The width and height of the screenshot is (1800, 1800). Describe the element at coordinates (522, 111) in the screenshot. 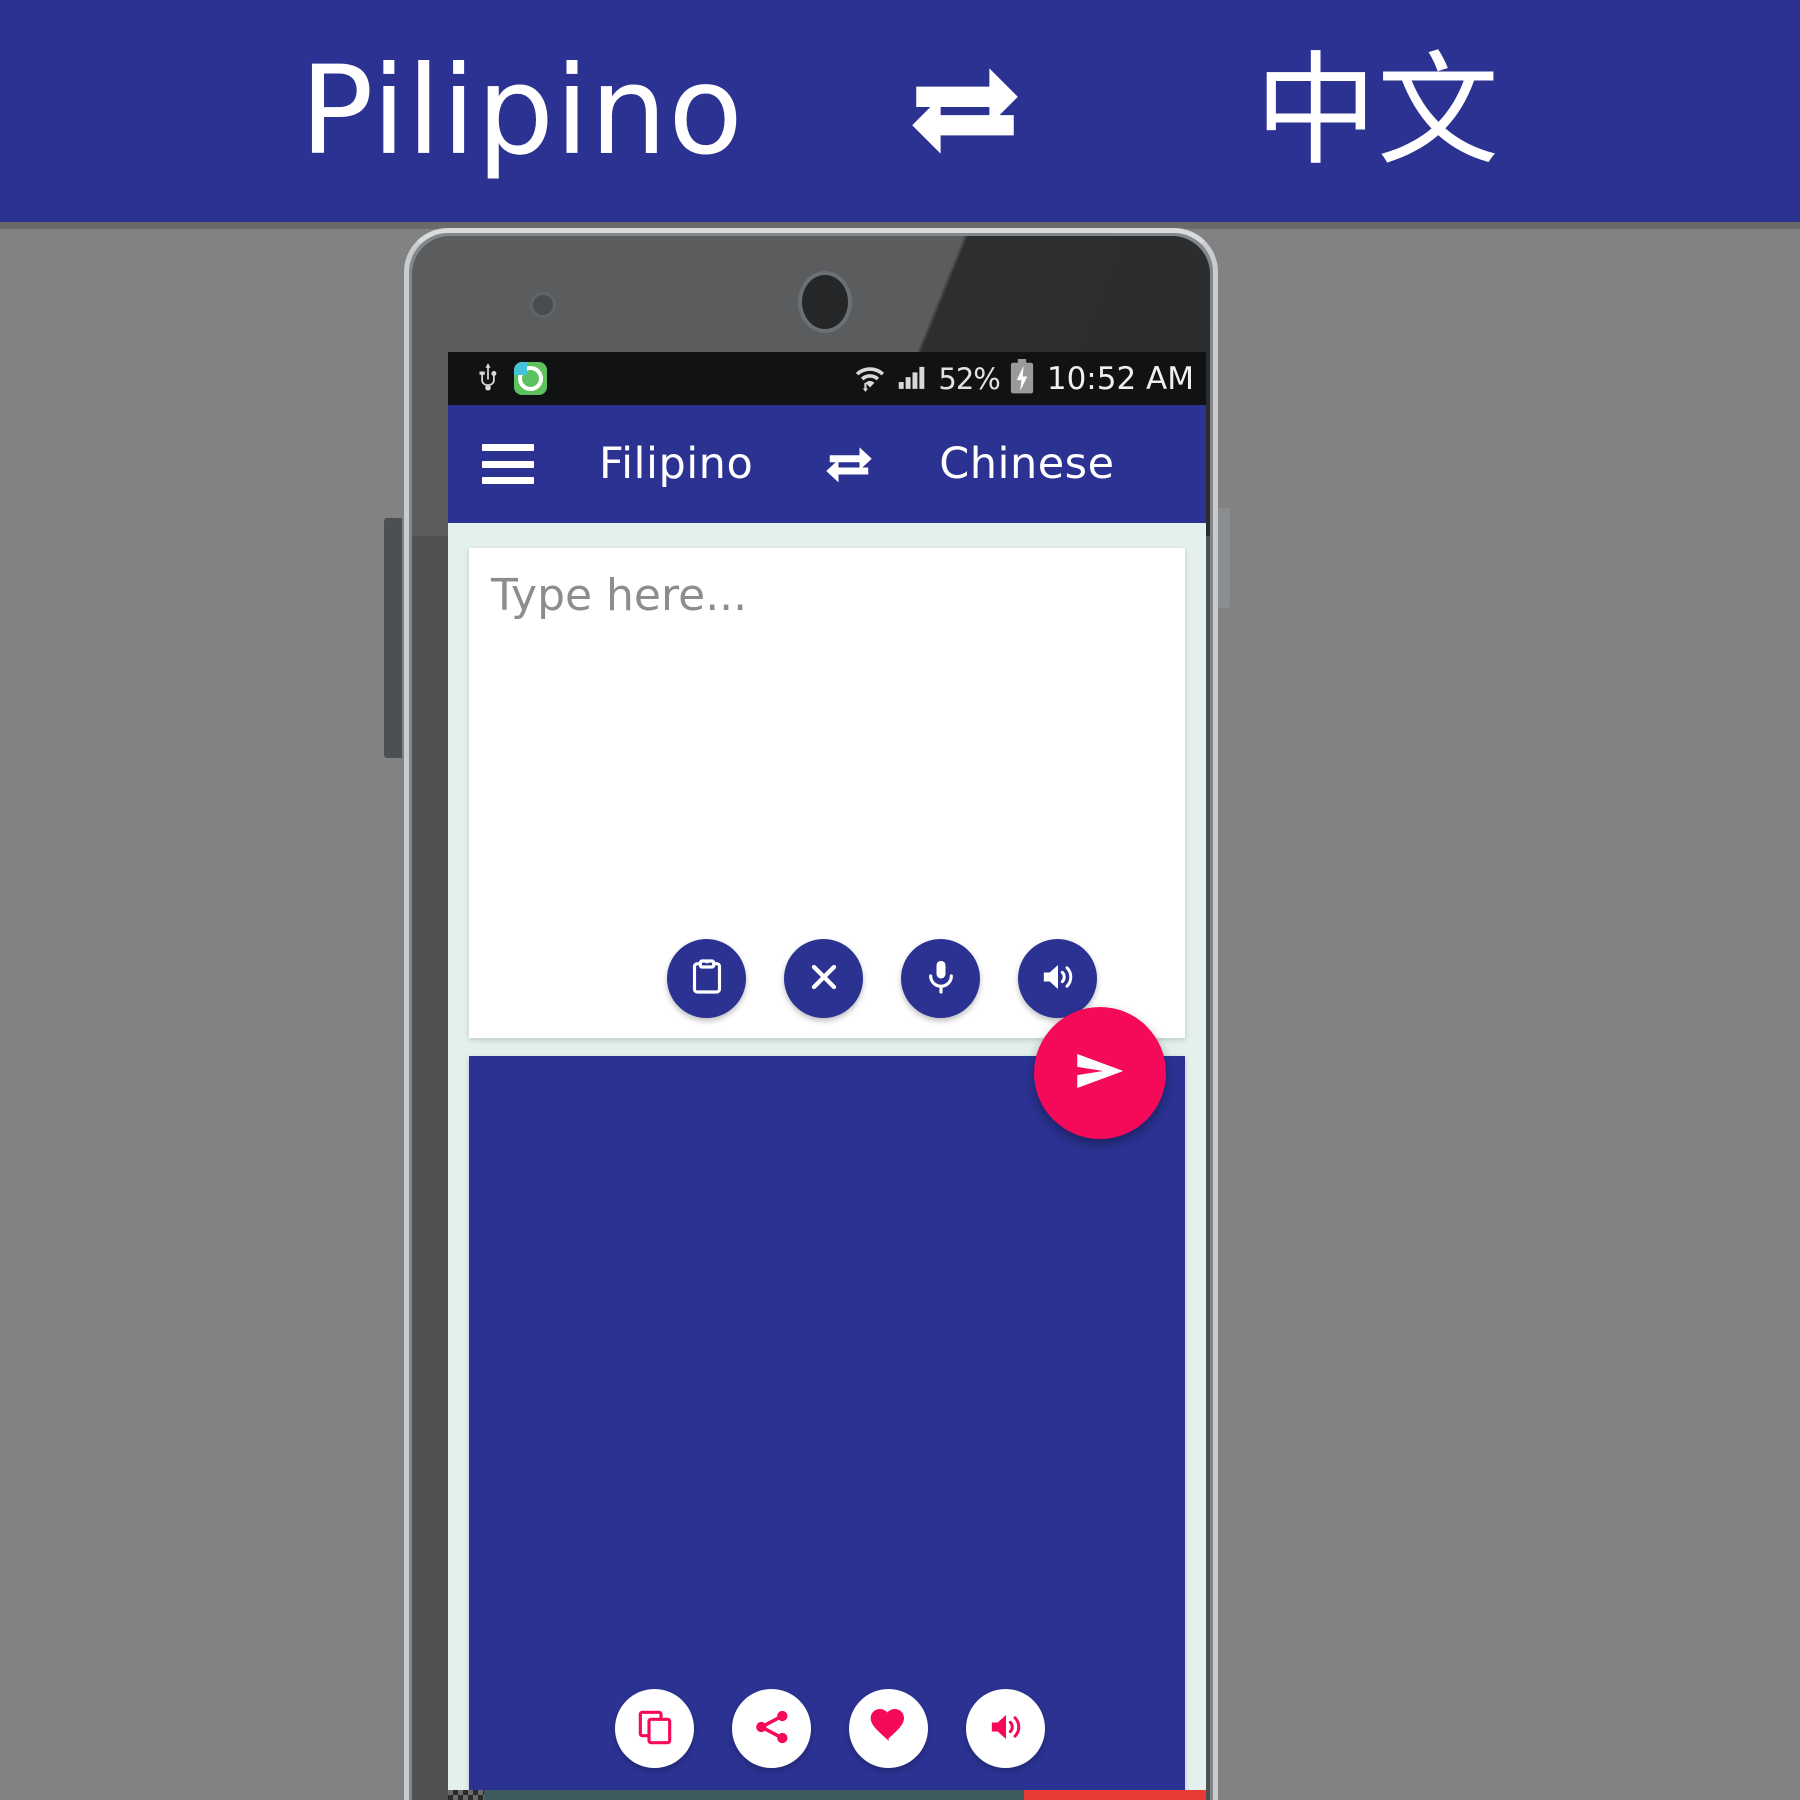

I see `promo-source-language: Pilipino` at that location.